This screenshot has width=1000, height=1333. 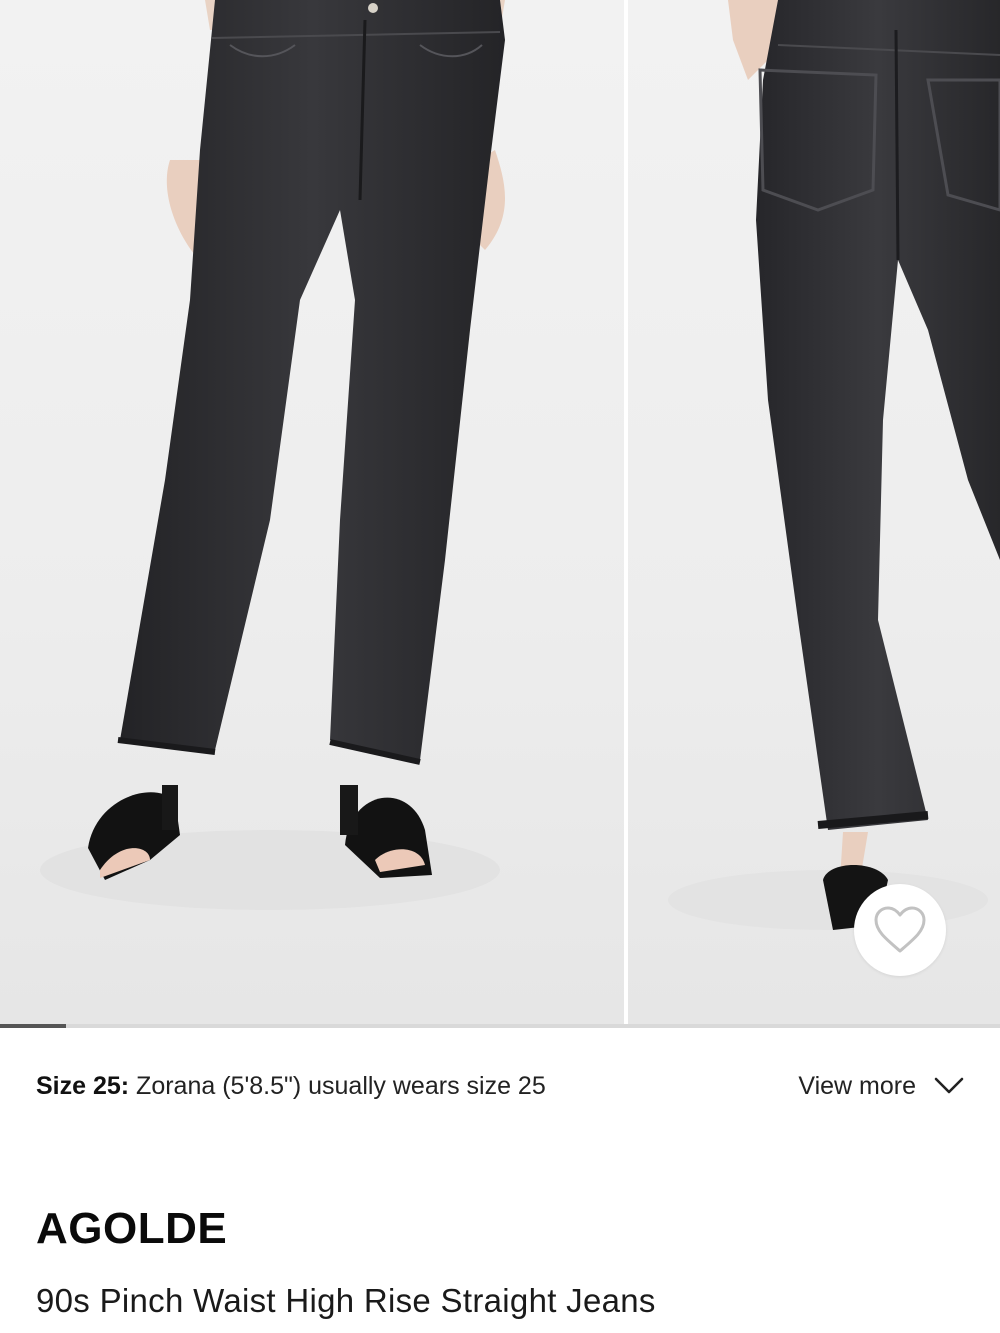 I want to click on chevron-down-icon, so click(x=949, y=1085).